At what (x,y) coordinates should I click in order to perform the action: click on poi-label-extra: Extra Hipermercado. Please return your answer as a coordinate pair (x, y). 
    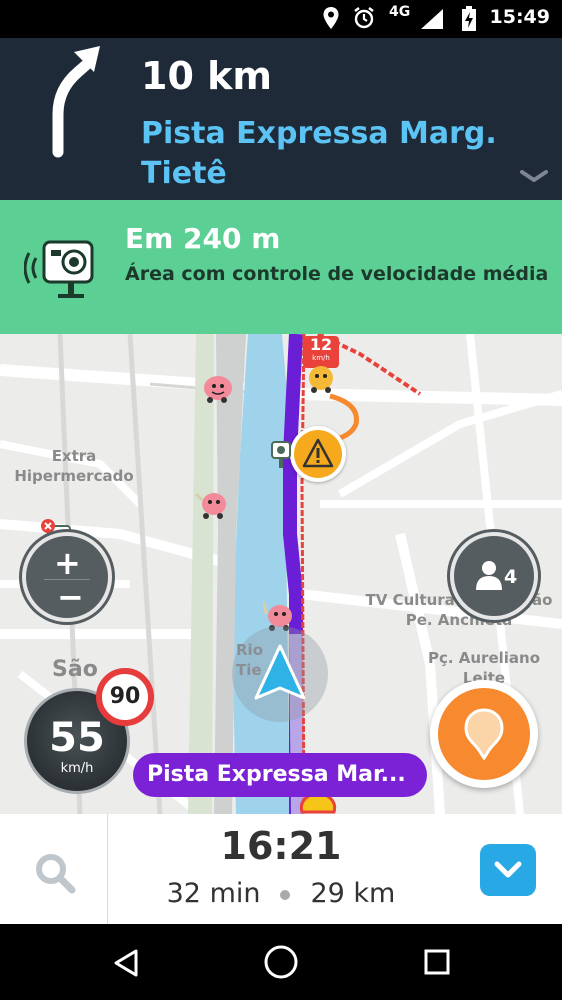
    Looking at the image, I should click on (74, 466).